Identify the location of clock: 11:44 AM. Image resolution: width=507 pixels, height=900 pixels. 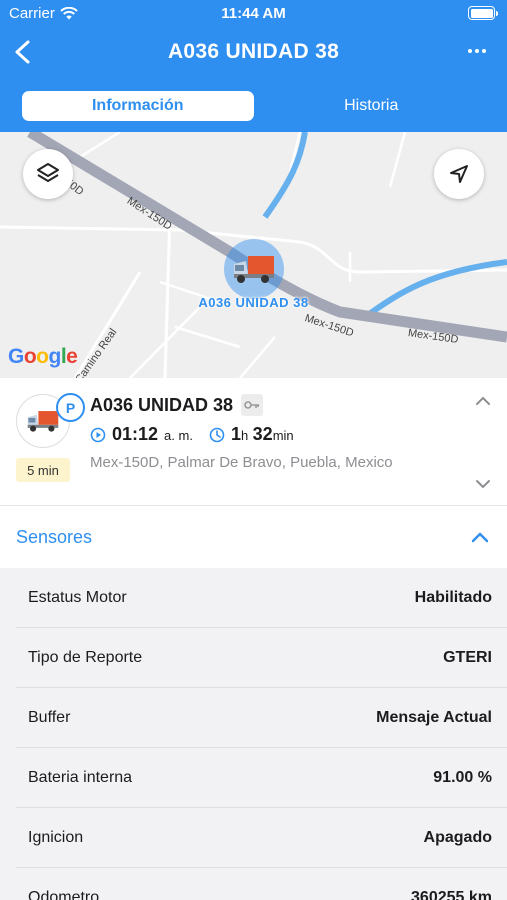
(253, 13).